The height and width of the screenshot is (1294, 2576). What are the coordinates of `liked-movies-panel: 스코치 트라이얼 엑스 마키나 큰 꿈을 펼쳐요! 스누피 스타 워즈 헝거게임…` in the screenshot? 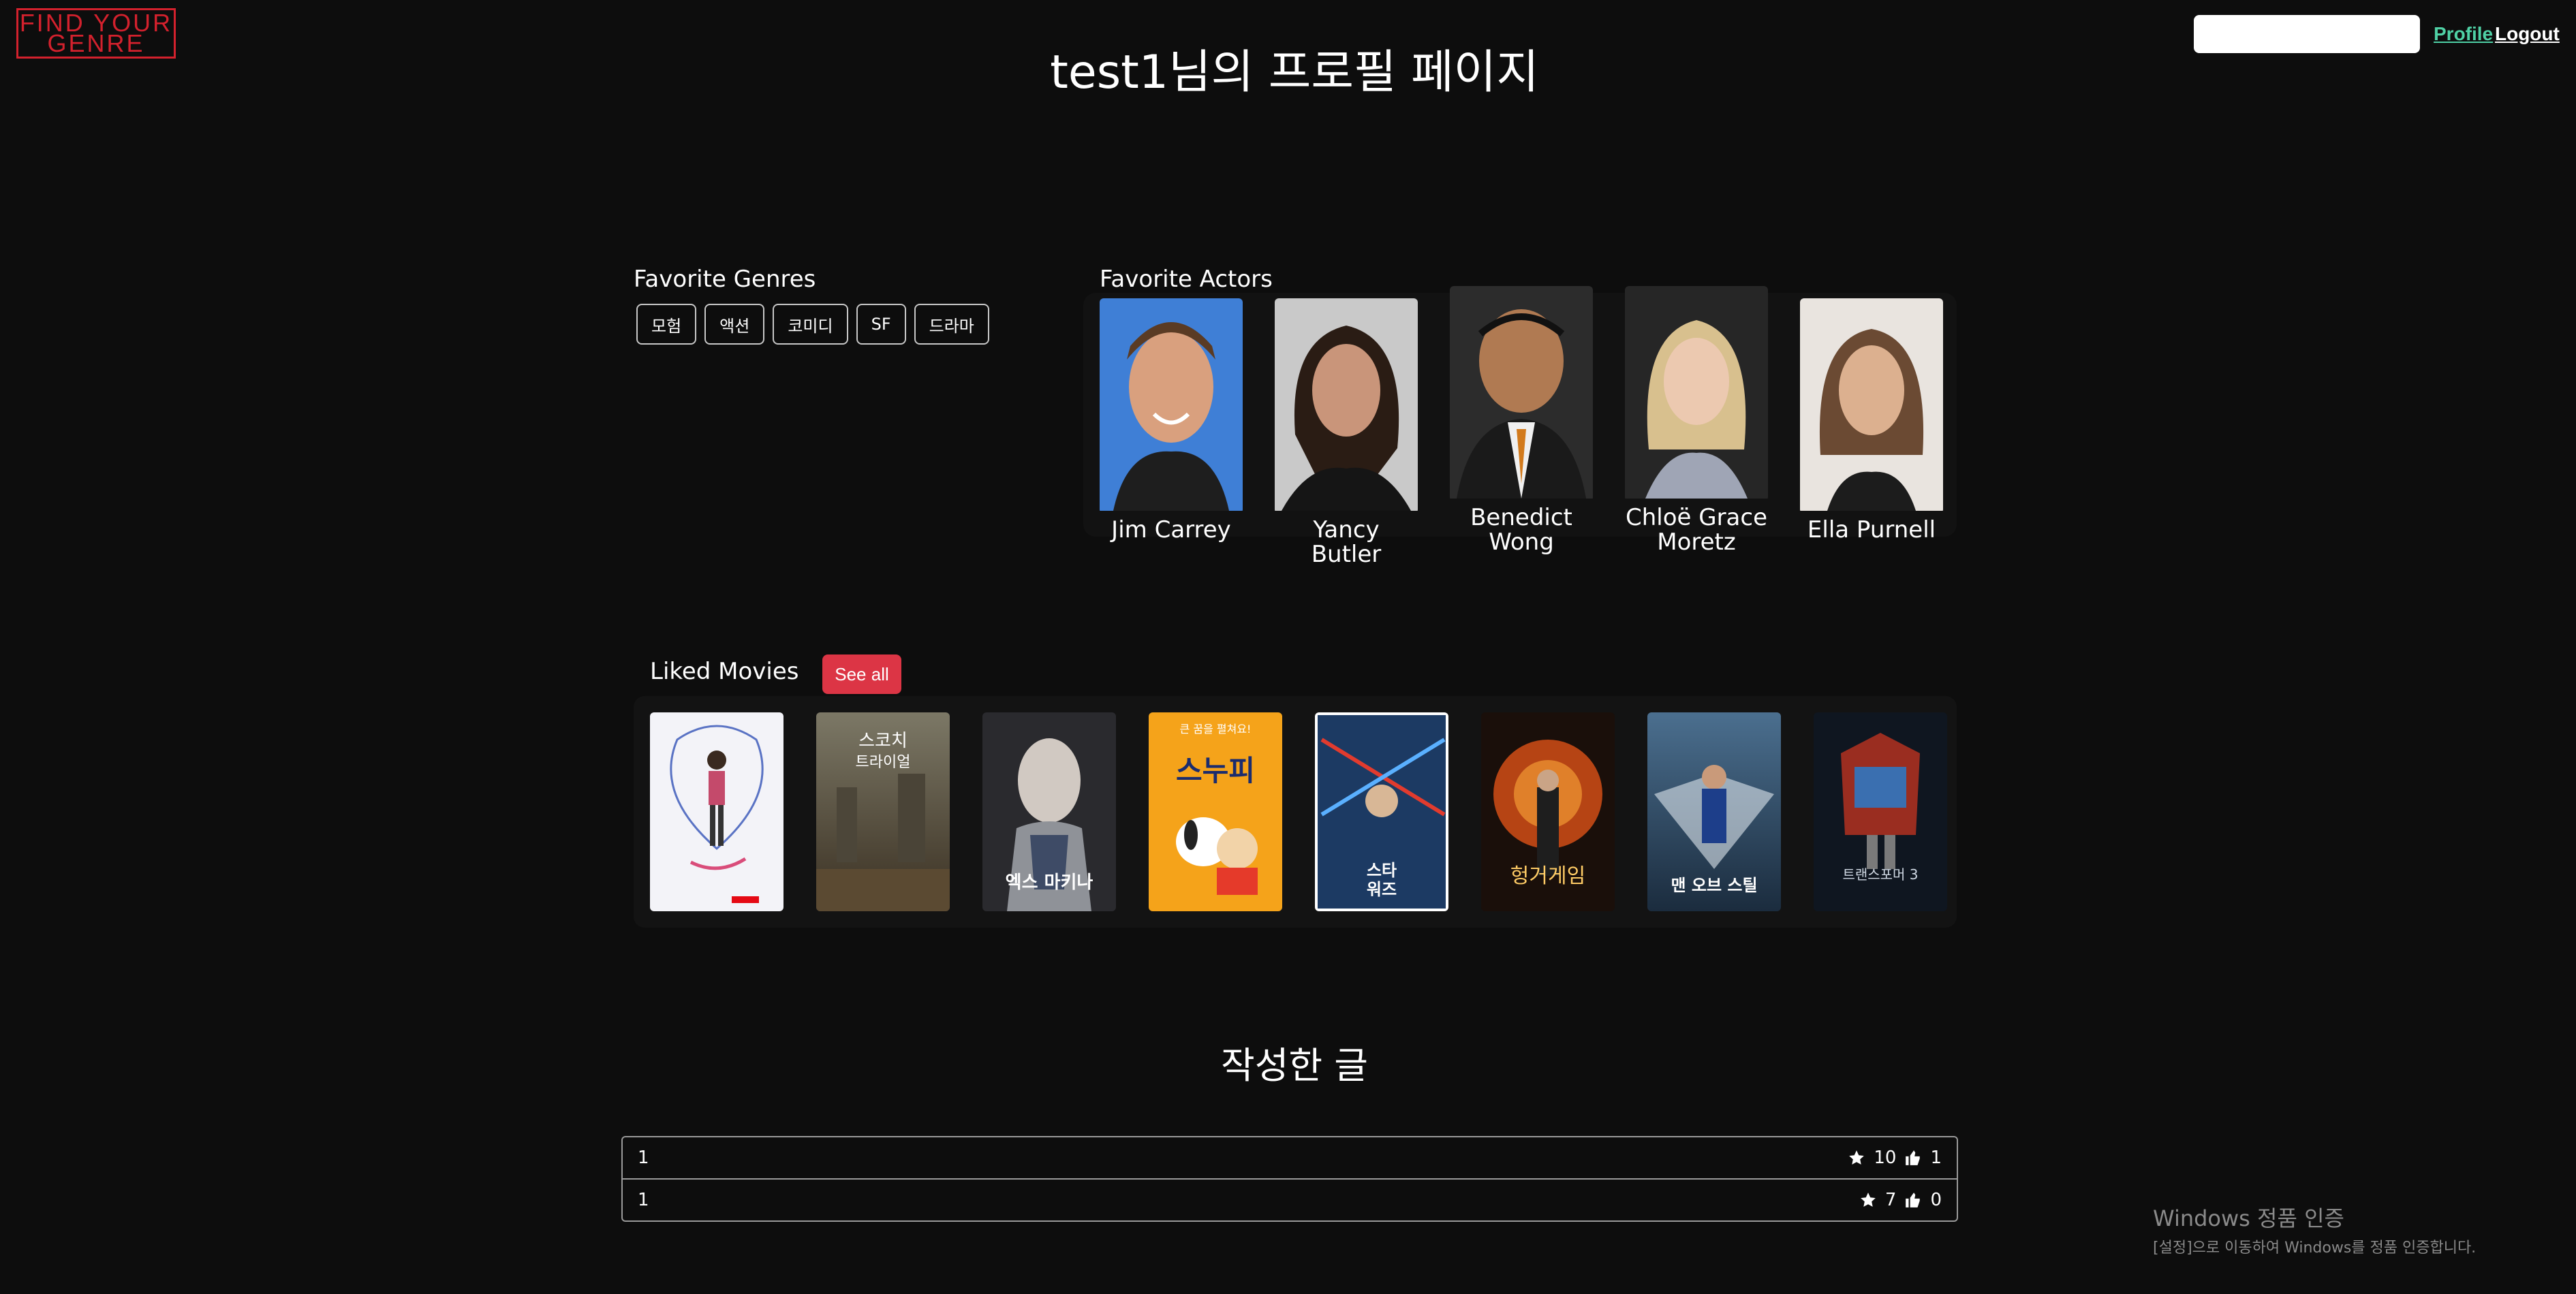 It's located at (1295, 812).